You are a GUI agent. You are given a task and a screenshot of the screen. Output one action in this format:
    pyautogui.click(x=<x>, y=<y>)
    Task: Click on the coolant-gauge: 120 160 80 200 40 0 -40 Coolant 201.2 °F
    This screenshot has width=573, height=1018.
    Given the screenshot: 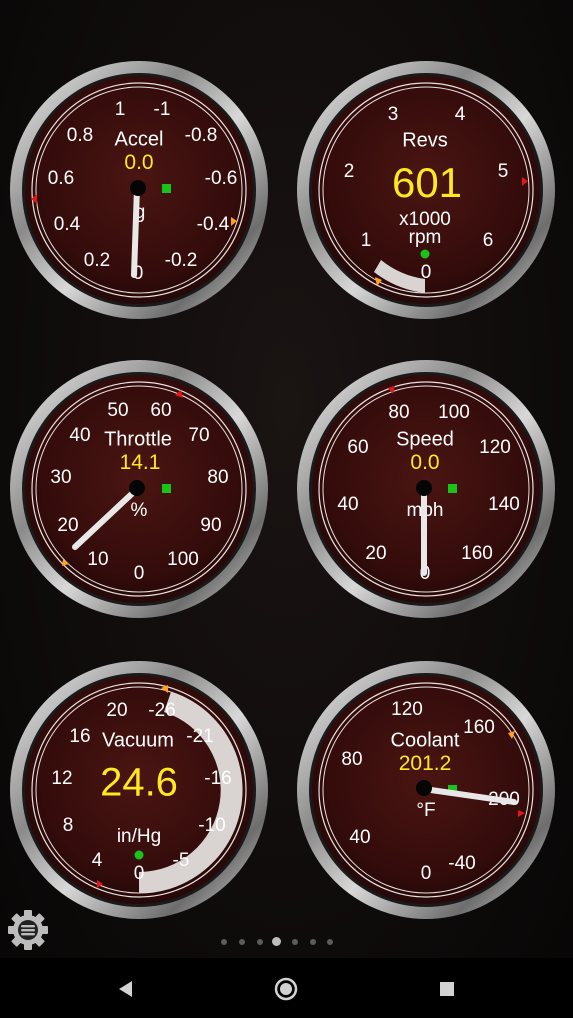 What is the action you would take?
    pyautogui.click(x=426, y=790)
    